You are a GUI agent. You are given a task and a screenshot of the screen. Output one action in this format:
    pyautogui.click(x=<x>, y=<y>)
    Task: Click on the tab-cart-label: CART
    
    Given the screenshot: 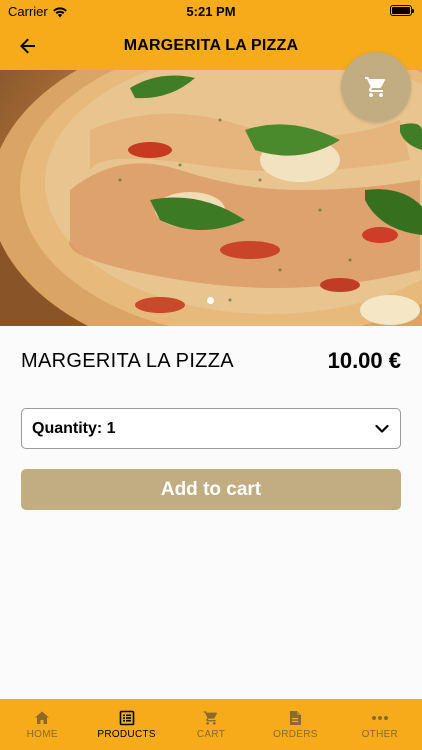 What is the action you would take?
    pyautogui.click(x=211, y=734)
    